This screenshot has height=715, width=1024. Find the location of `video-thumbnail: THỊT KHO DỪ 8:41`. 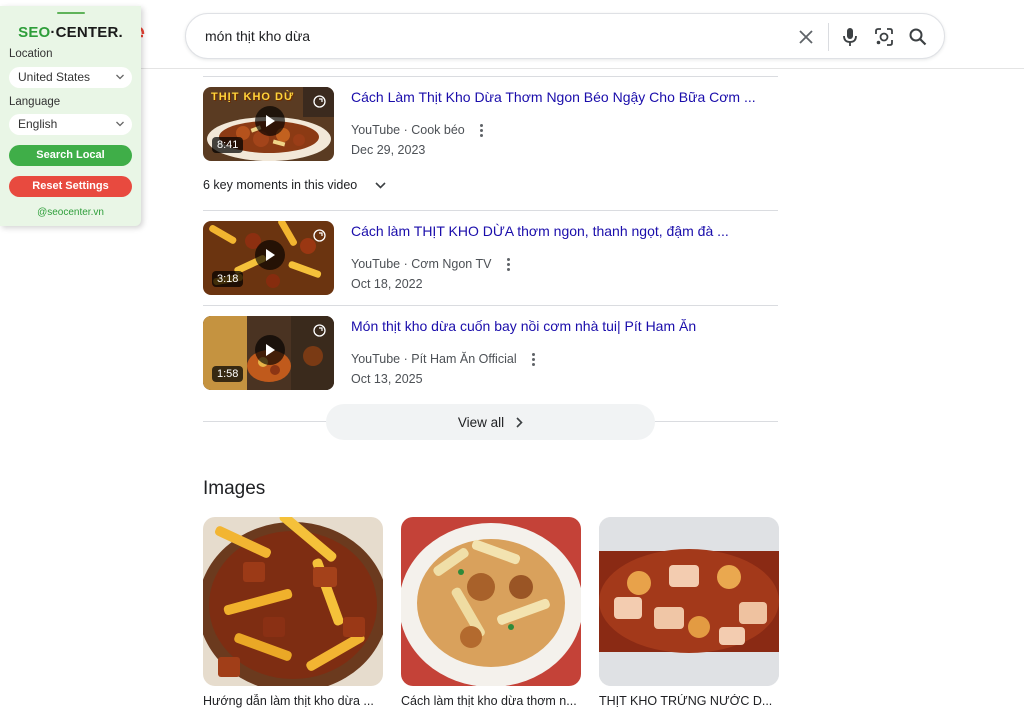

video-thumbnail: THỊT KHO DỪ 8:41 is located at coordinates (268, 124).